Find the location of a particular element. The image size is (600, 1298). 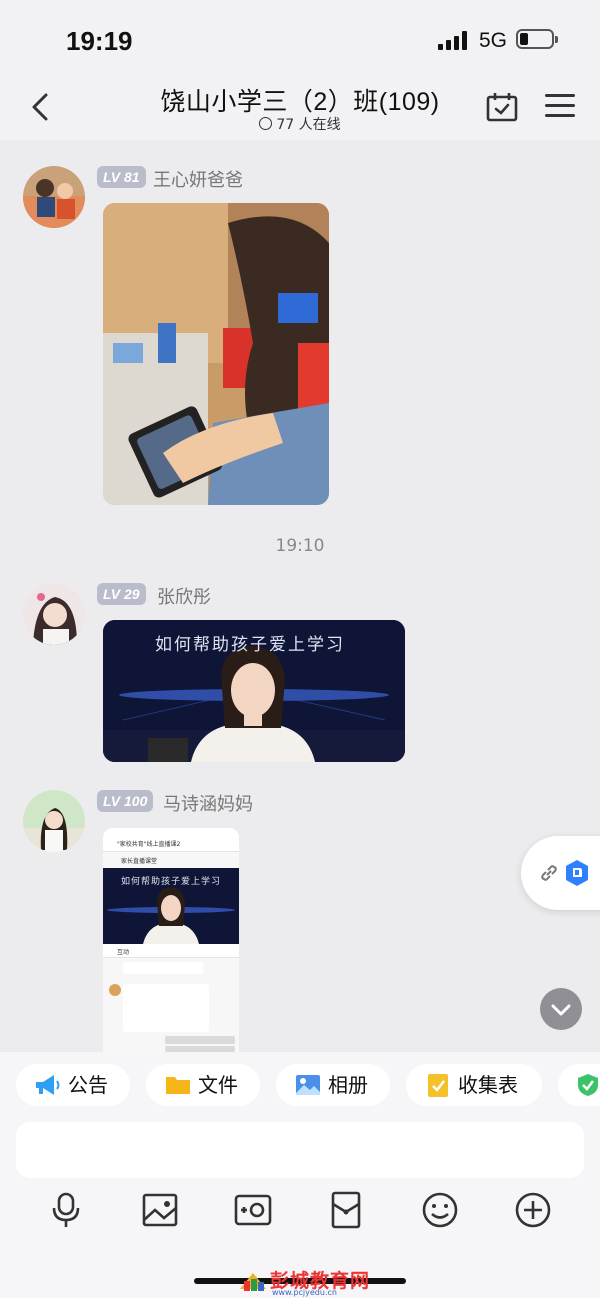

screenshot-channel: 家长直播课堂 is located at coordinates (139, 861).